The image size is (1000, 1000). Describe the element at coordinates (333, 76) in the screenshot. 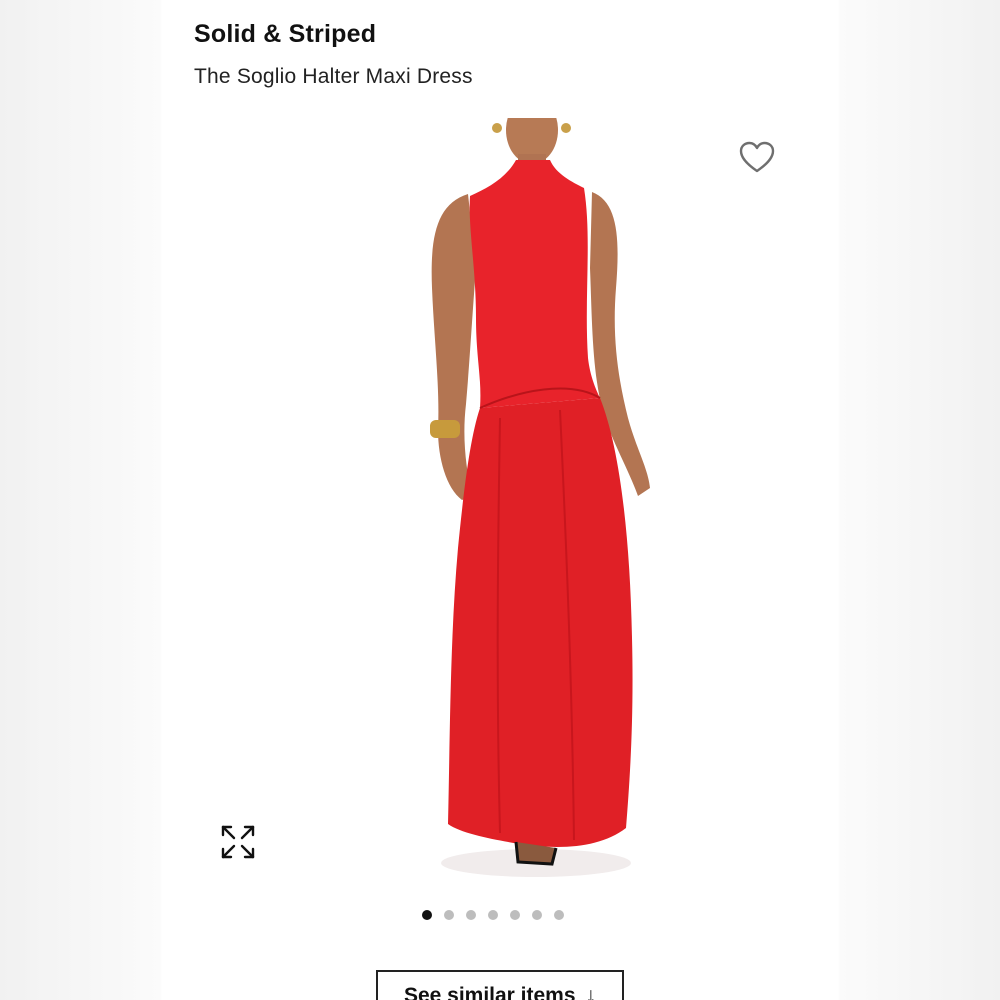

I see `product-title: The Soglio Halter Maxi Dress` at that location.